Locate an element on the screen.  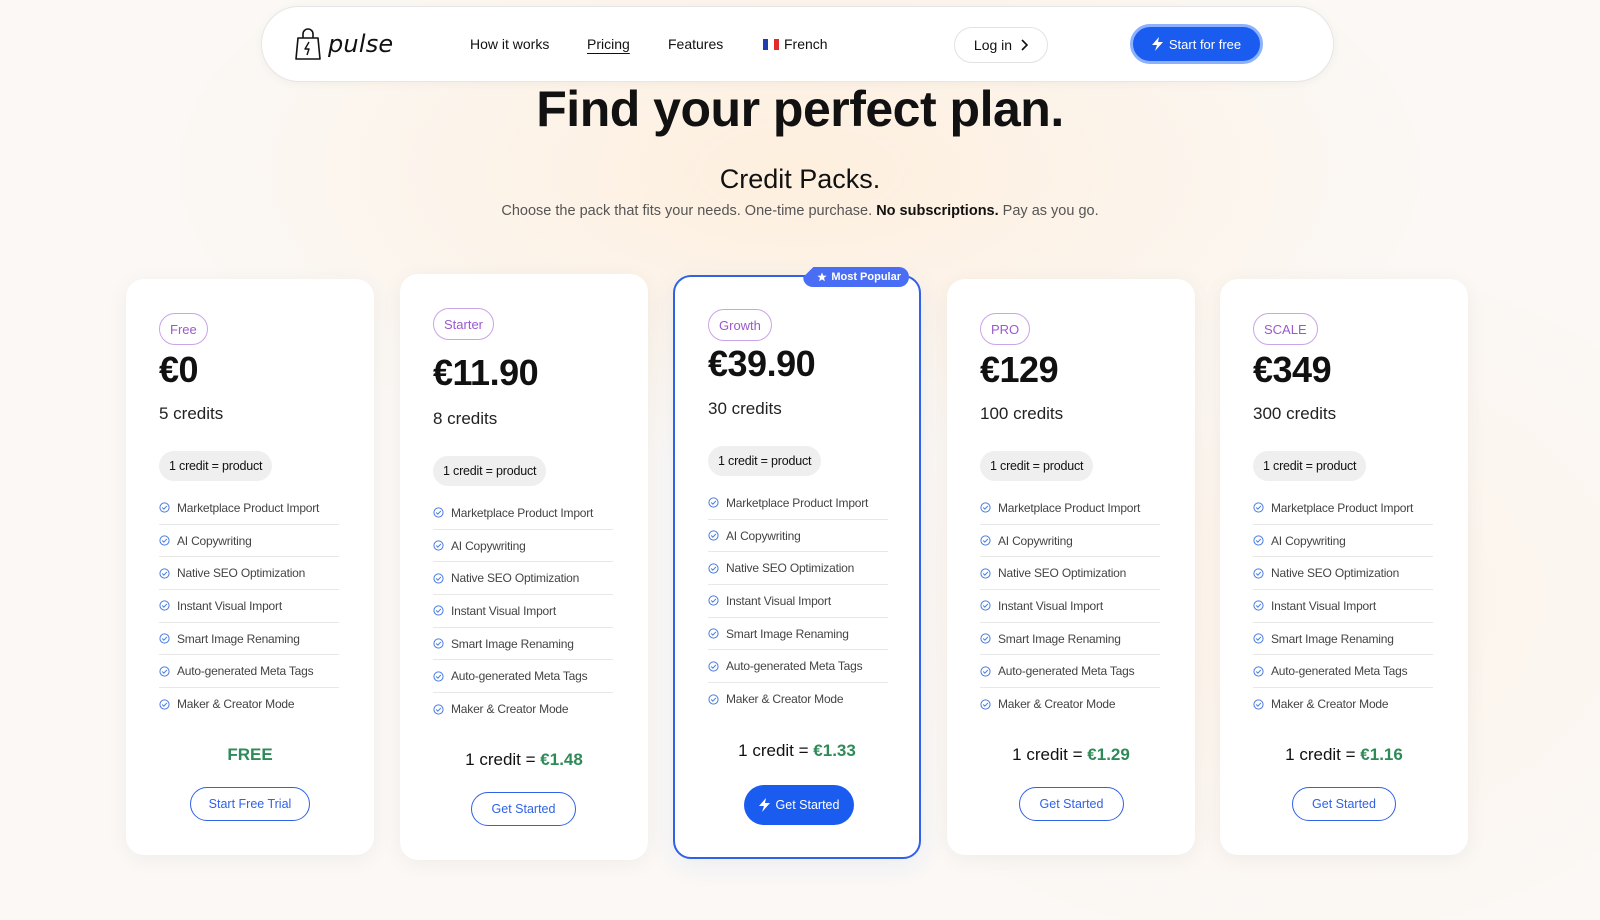
plan-credits: 5 credits is located at coordinates (191, 413).